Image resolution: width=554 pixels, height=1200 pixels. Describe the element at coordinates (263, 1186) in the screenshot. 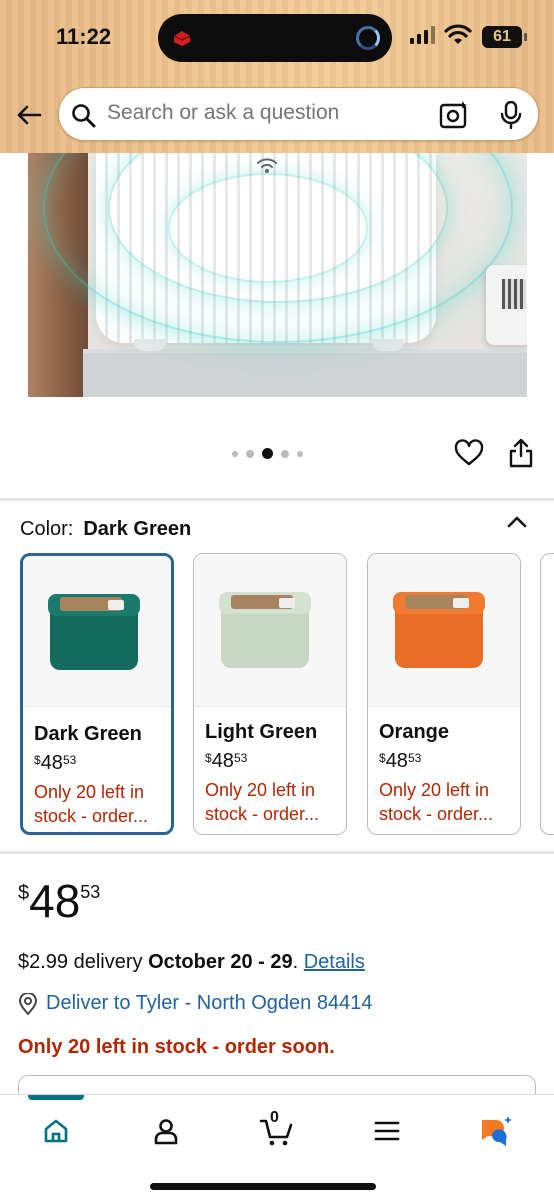

I see `home-indicator` at that location.